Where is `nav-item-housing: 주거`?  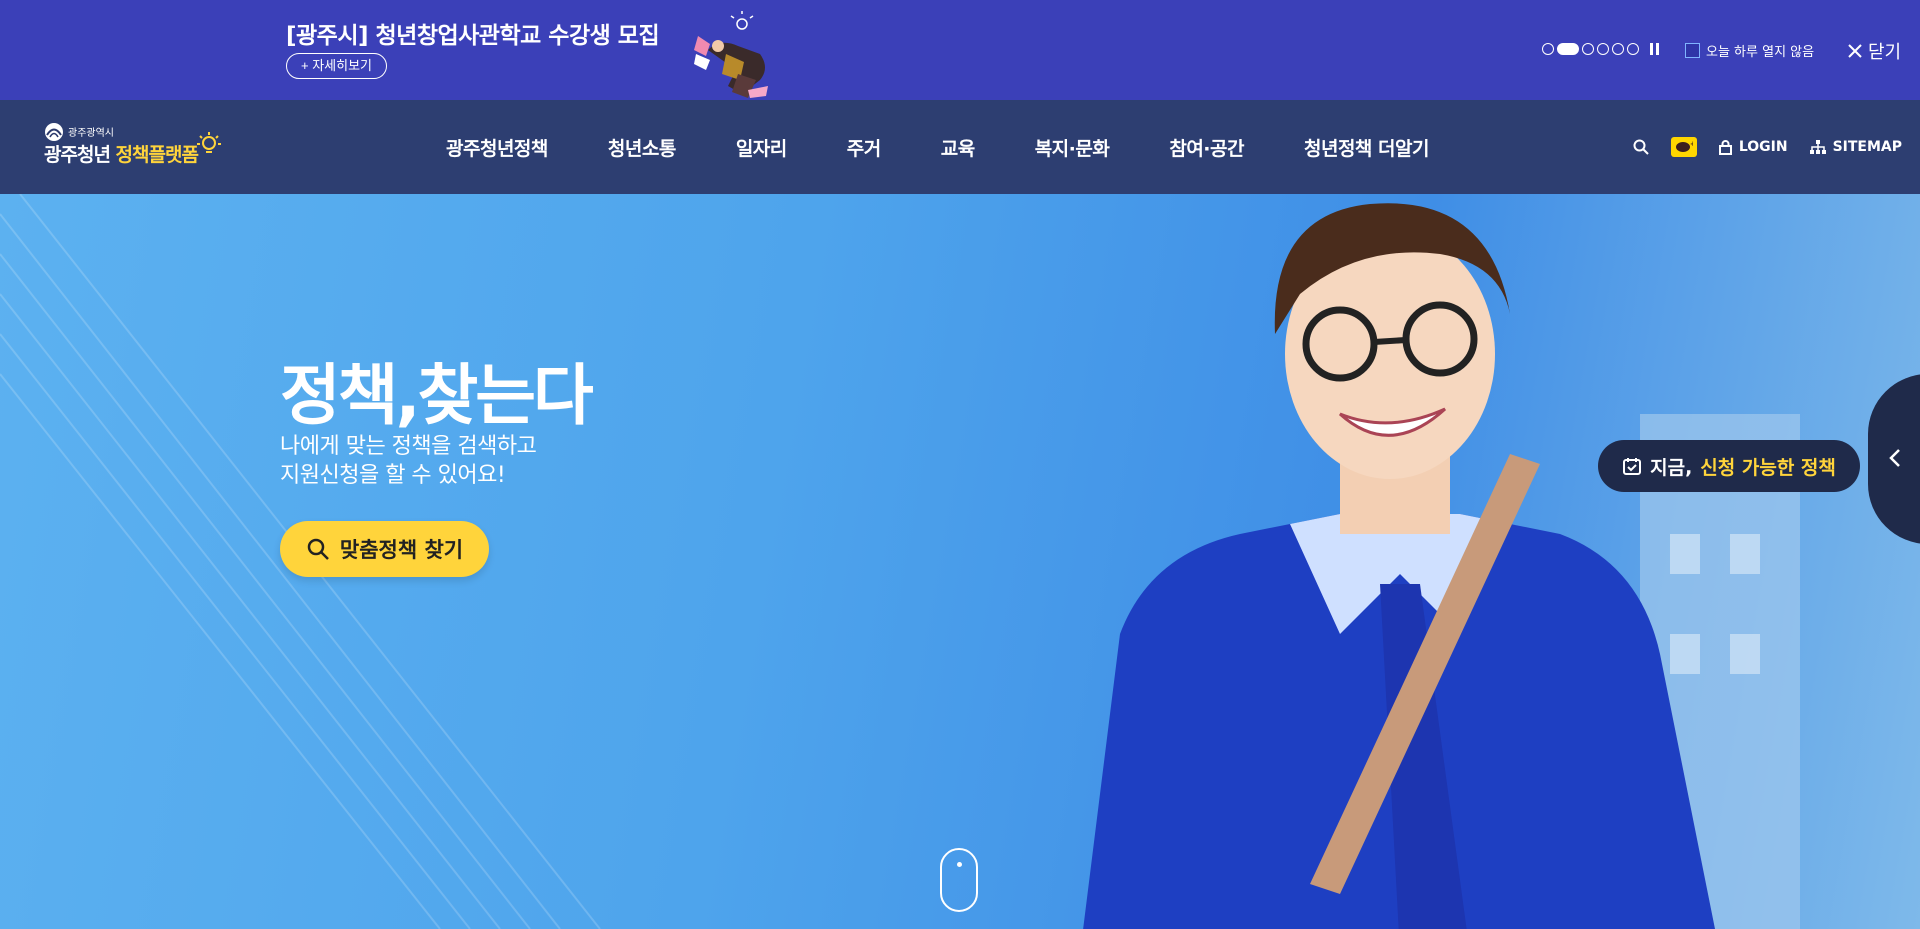 nav-item-housing: 주거 is located at coordinates (864, 147).